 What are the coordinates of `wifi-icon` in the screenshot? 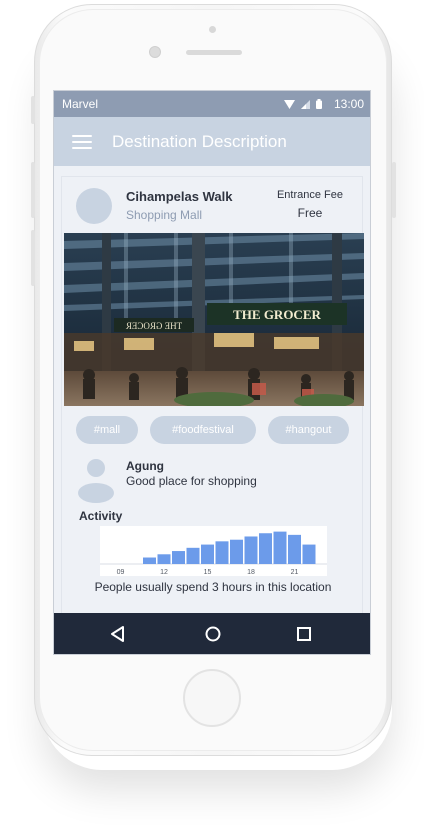 It's located at (289, 104).